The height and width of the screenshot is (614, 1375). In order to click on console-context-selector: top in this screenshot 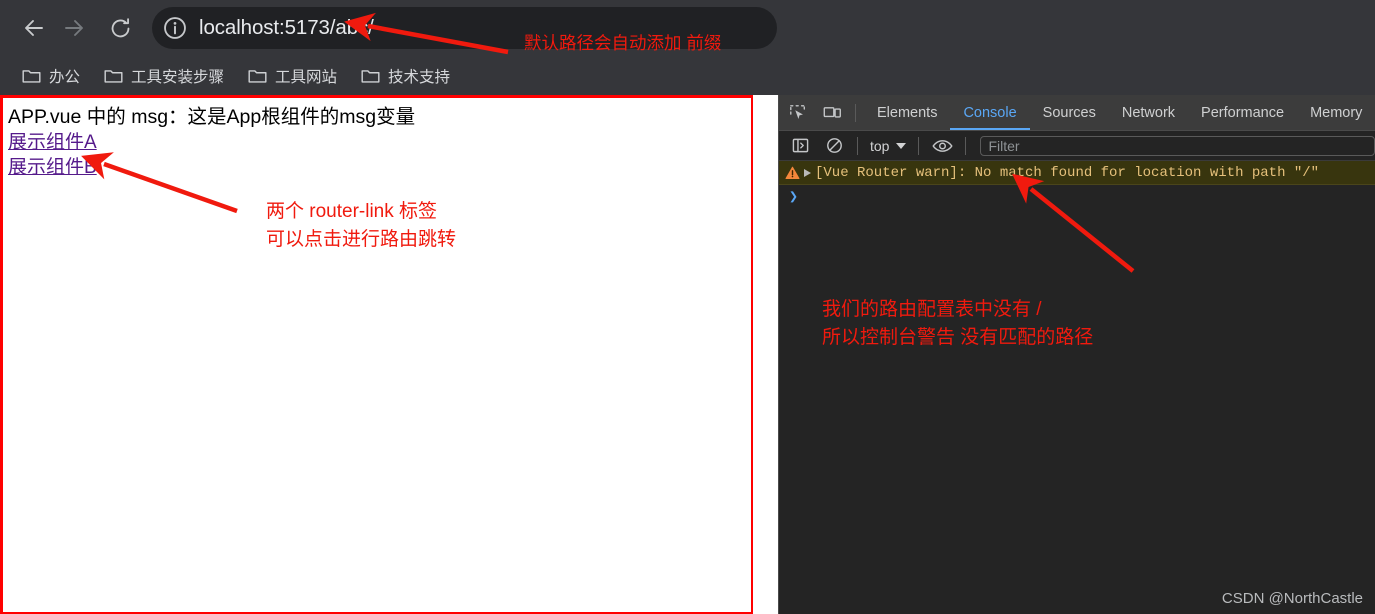, I will do `click(888, 146)`.